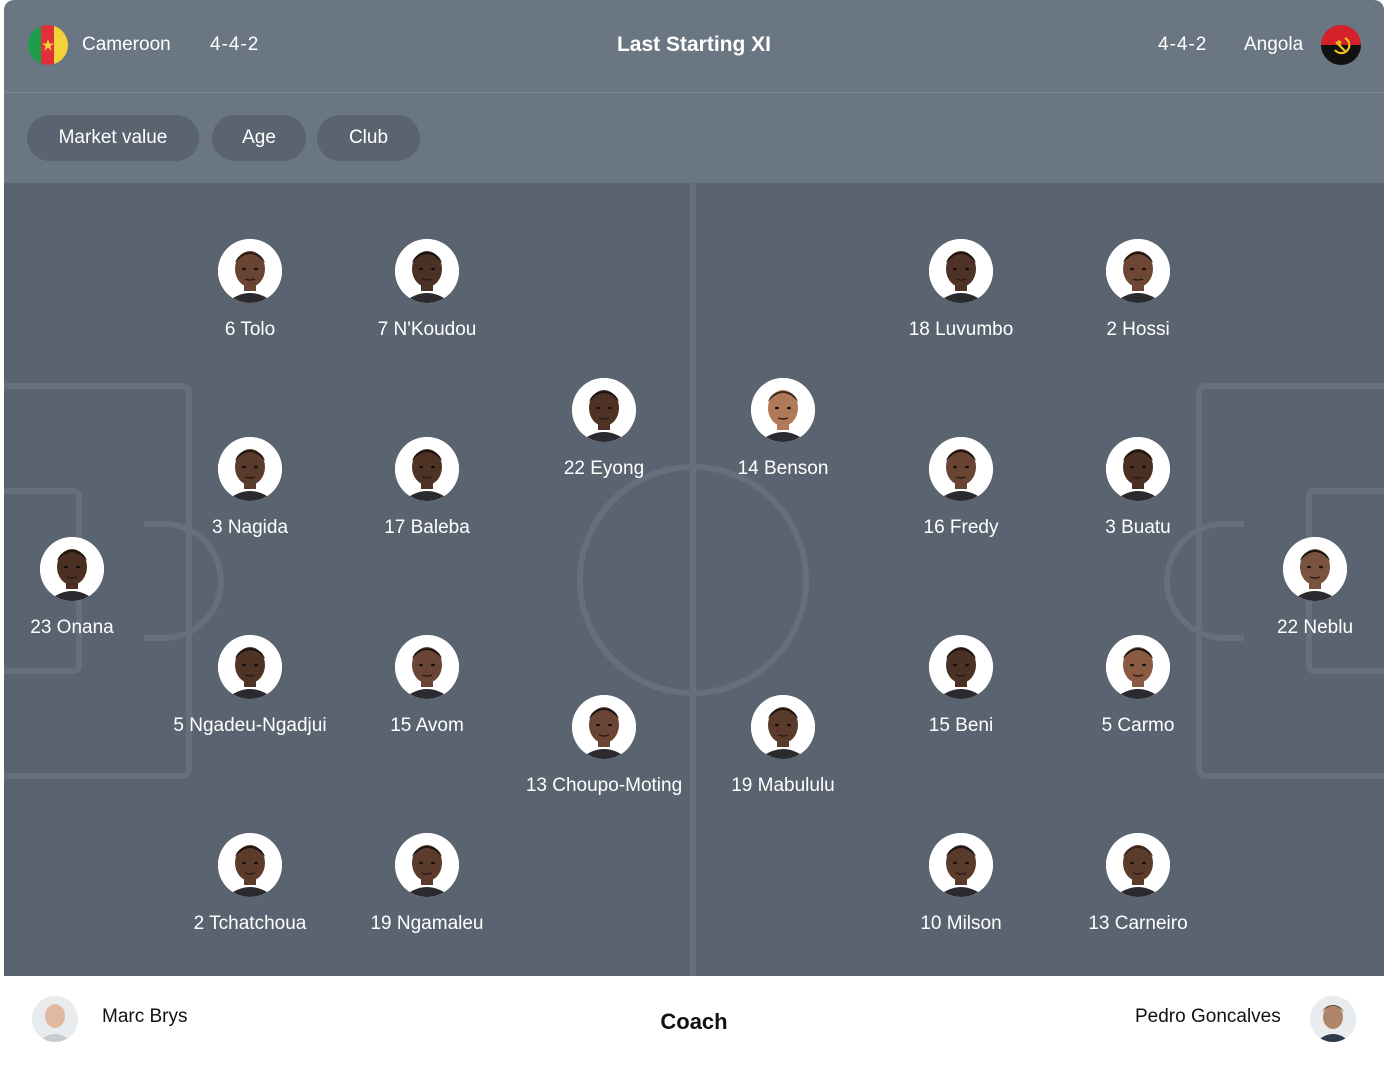  What do you see at coordinates (961, 330) in the screenshot?
I see `player-name: 18 Luvumbo` at bounding box center [961, 330].